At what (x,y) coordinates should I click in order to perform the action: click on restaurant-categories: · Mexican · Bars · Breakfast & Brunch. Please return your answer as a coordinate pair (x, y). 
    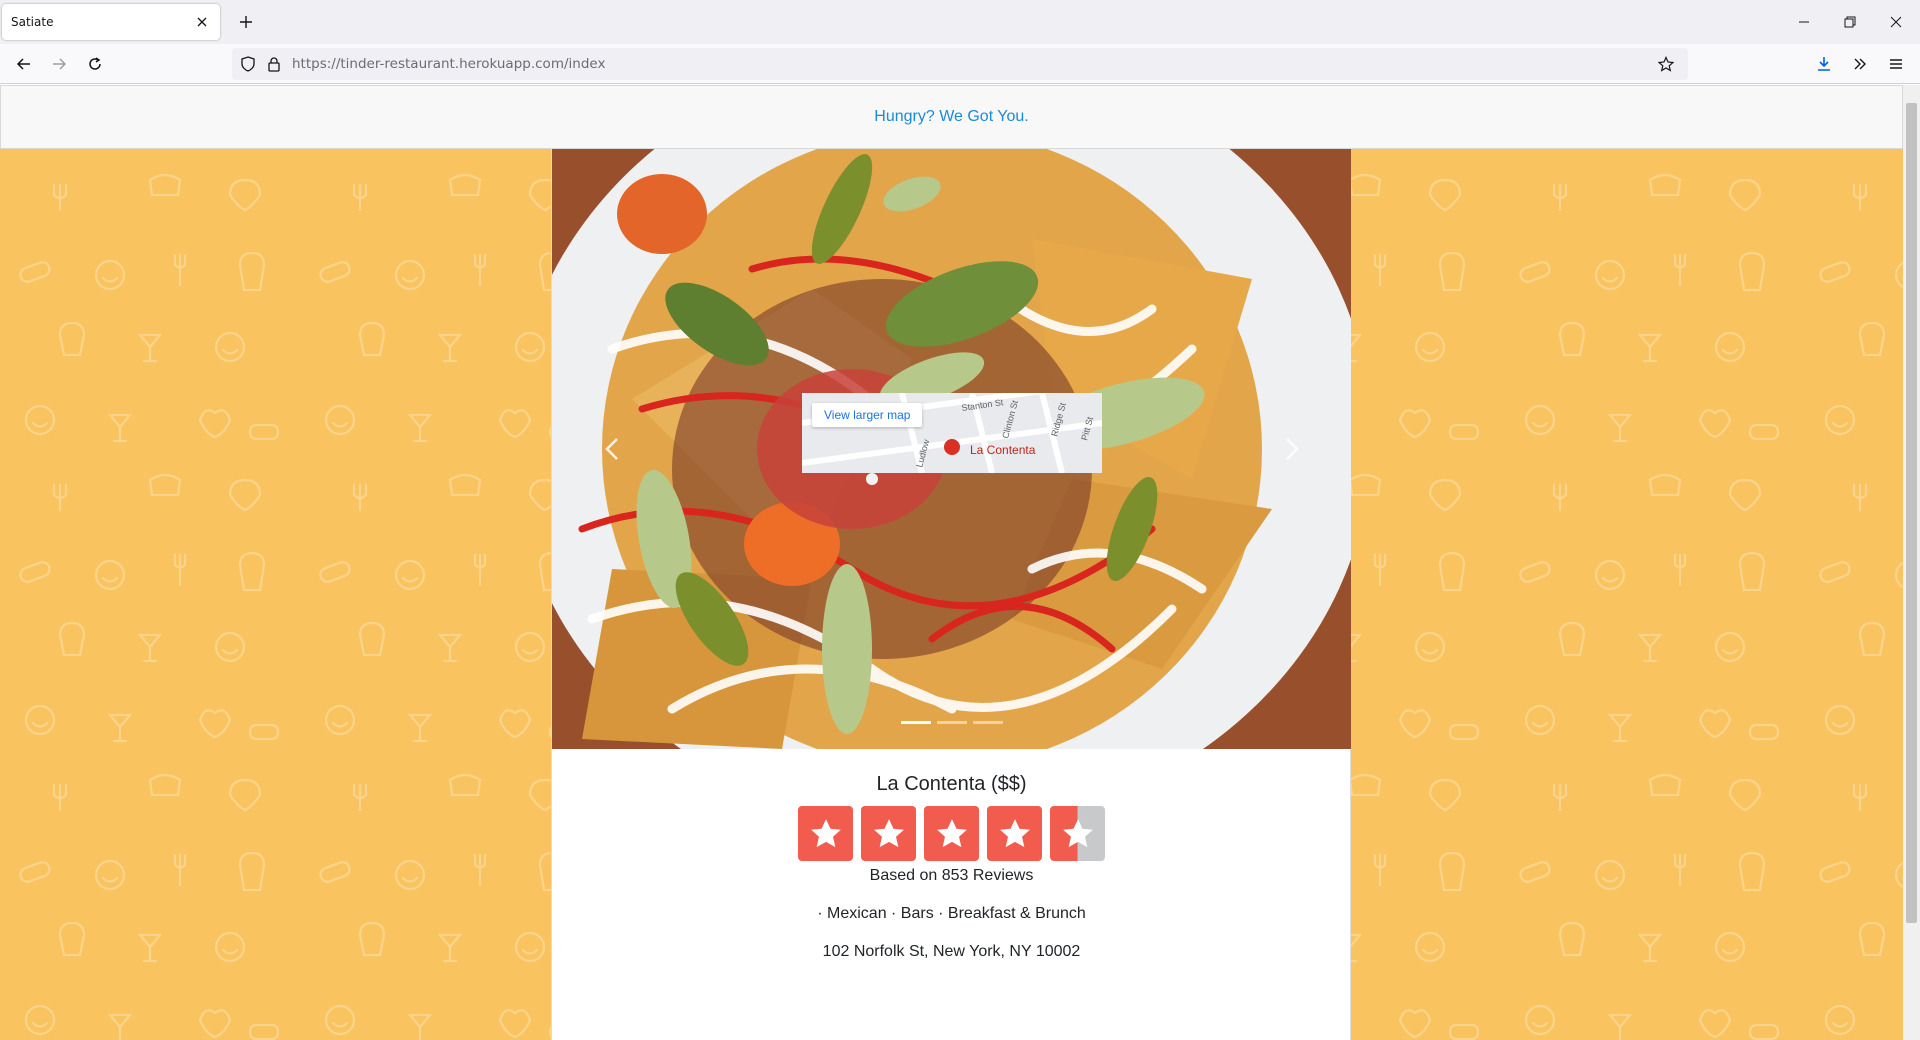
    Looking at the image, I should click on (951, 913).